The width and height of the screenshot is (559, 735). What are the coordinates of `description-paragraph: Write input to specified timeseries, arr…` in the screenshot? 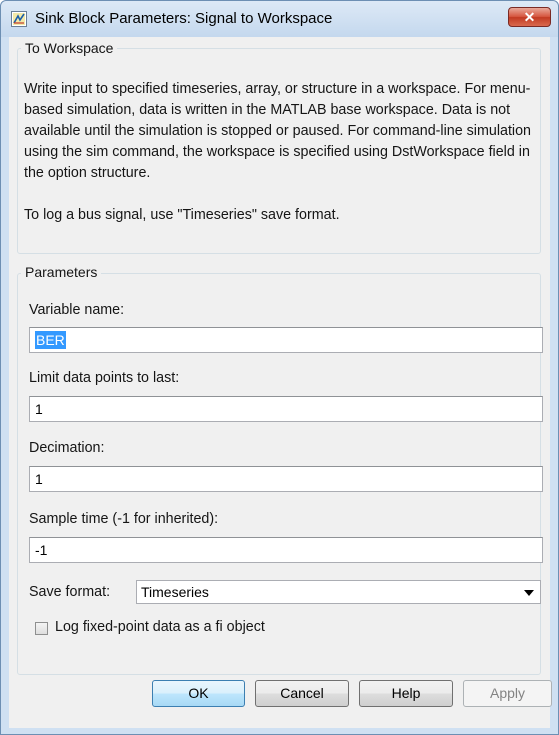 It's located at (278, 131).